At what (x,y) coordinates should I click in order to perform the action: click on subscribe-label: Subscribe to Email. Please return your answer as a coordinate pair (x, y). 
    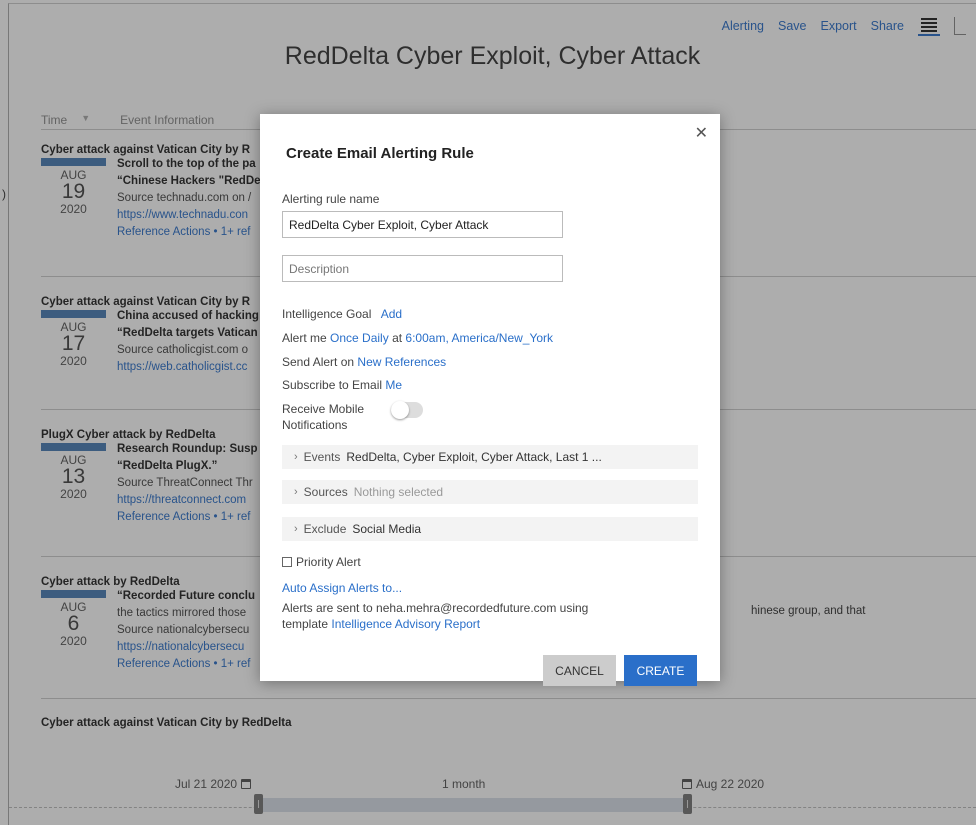
    Looking at the image, I should click on (332, 385).